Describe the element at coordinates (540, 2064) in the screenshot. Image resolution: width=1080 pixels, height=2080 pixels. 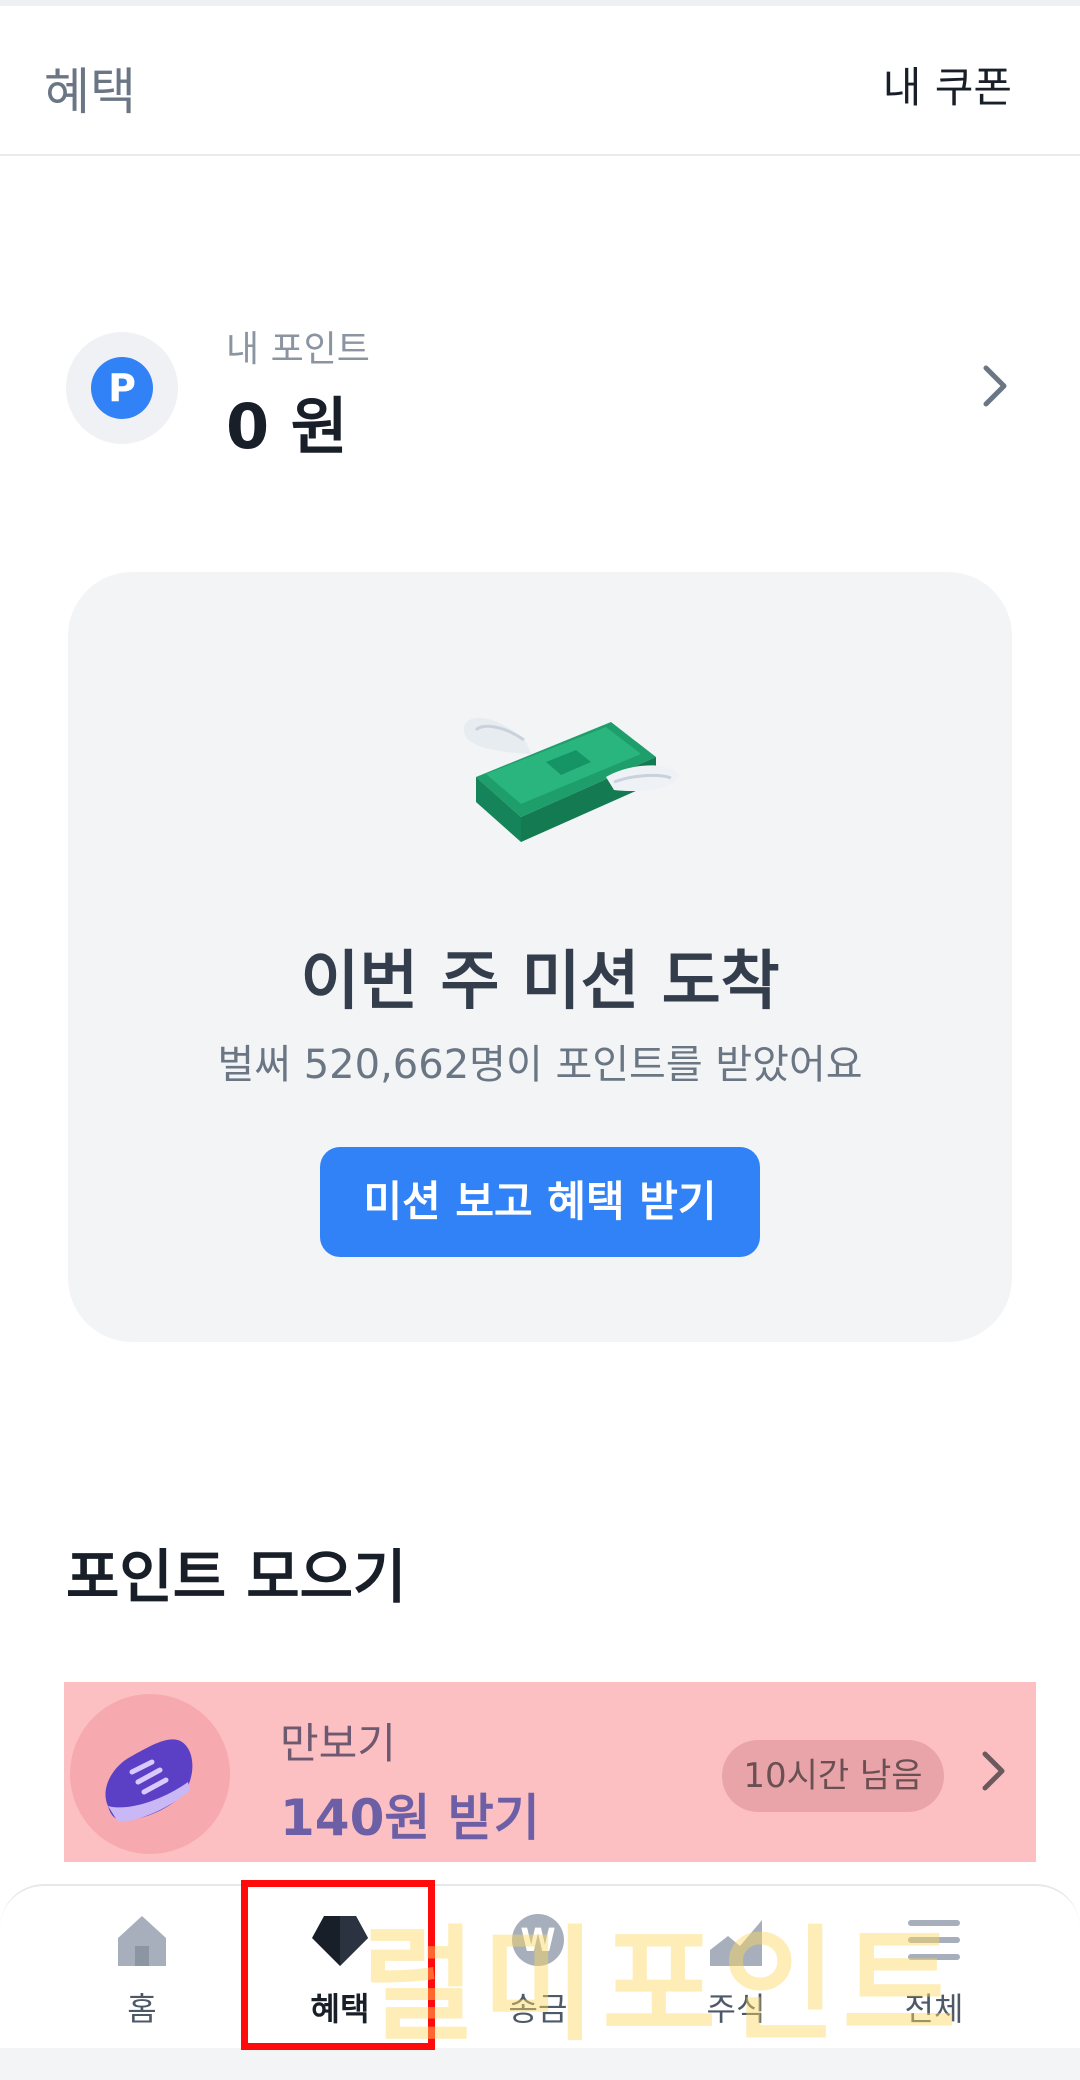
I see `system-bottom-strip` at that location.